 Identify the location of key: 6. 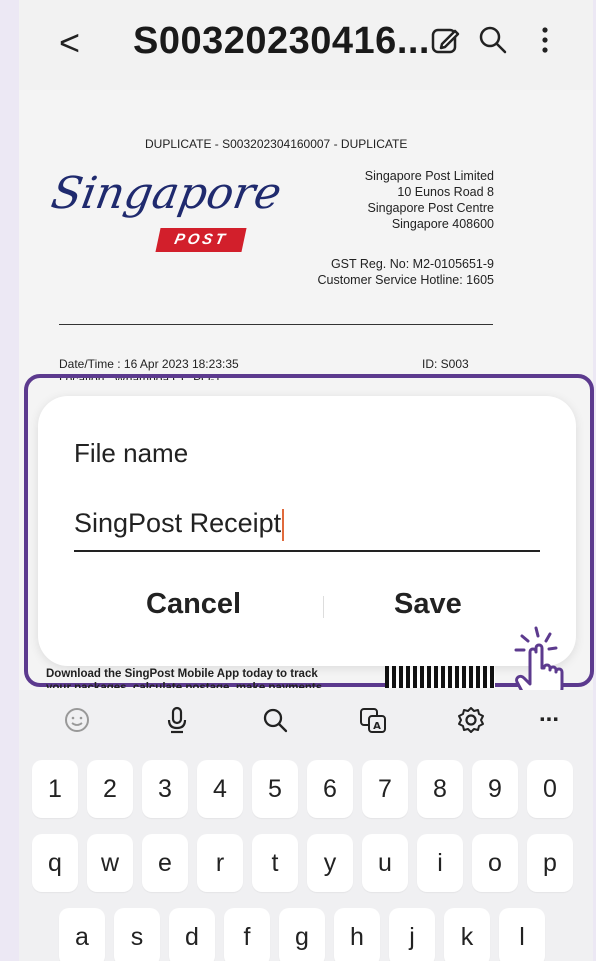
(330, 789).